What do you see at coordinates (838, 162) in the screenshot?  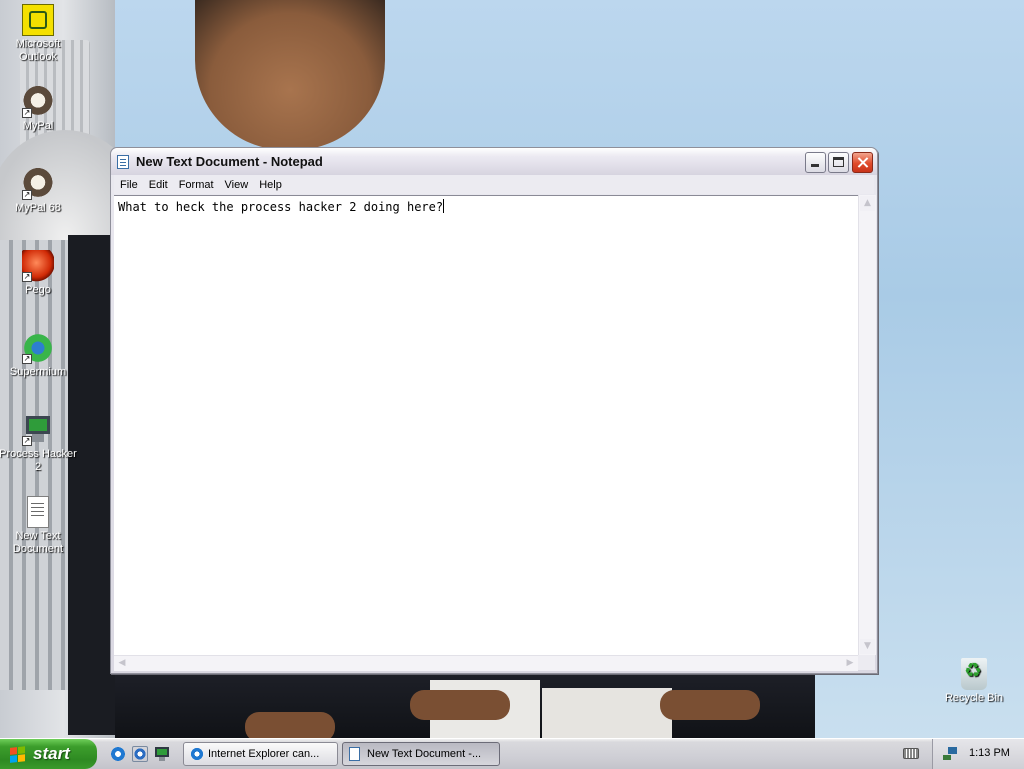 I see `maximize-button` at bounding box center [838, 162].